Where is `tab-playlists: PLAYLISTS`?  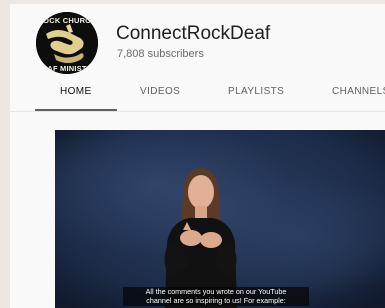 tab-playlists: PLAYLISTS is located at coordinates (256, 91).